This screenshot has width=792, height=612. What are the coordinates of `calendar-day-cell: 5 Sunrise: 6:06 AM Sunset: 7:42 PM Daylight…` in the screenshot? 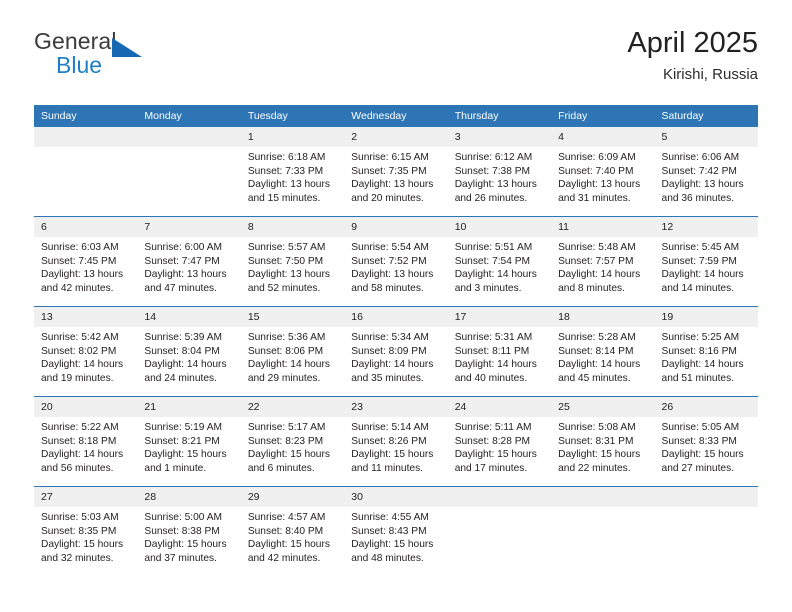 It's located at (706, 172).